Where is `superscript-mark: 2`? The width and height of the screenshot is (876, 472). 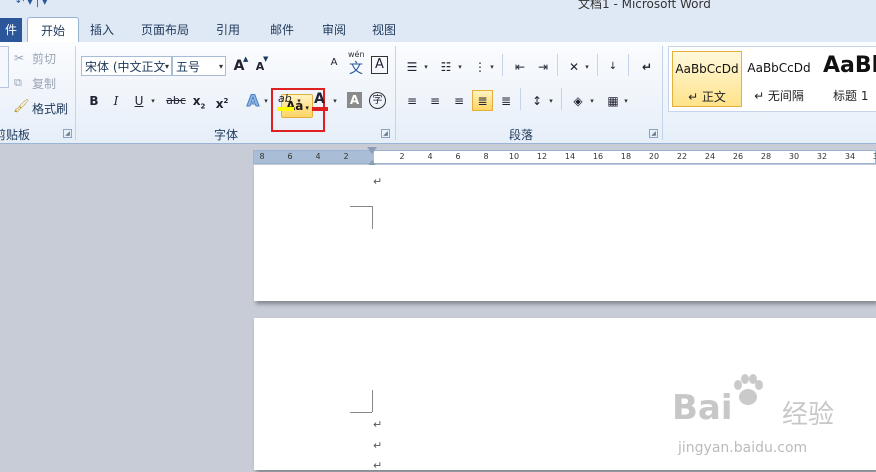
superscript-mark: 2 is located at coordinates (226, 101).